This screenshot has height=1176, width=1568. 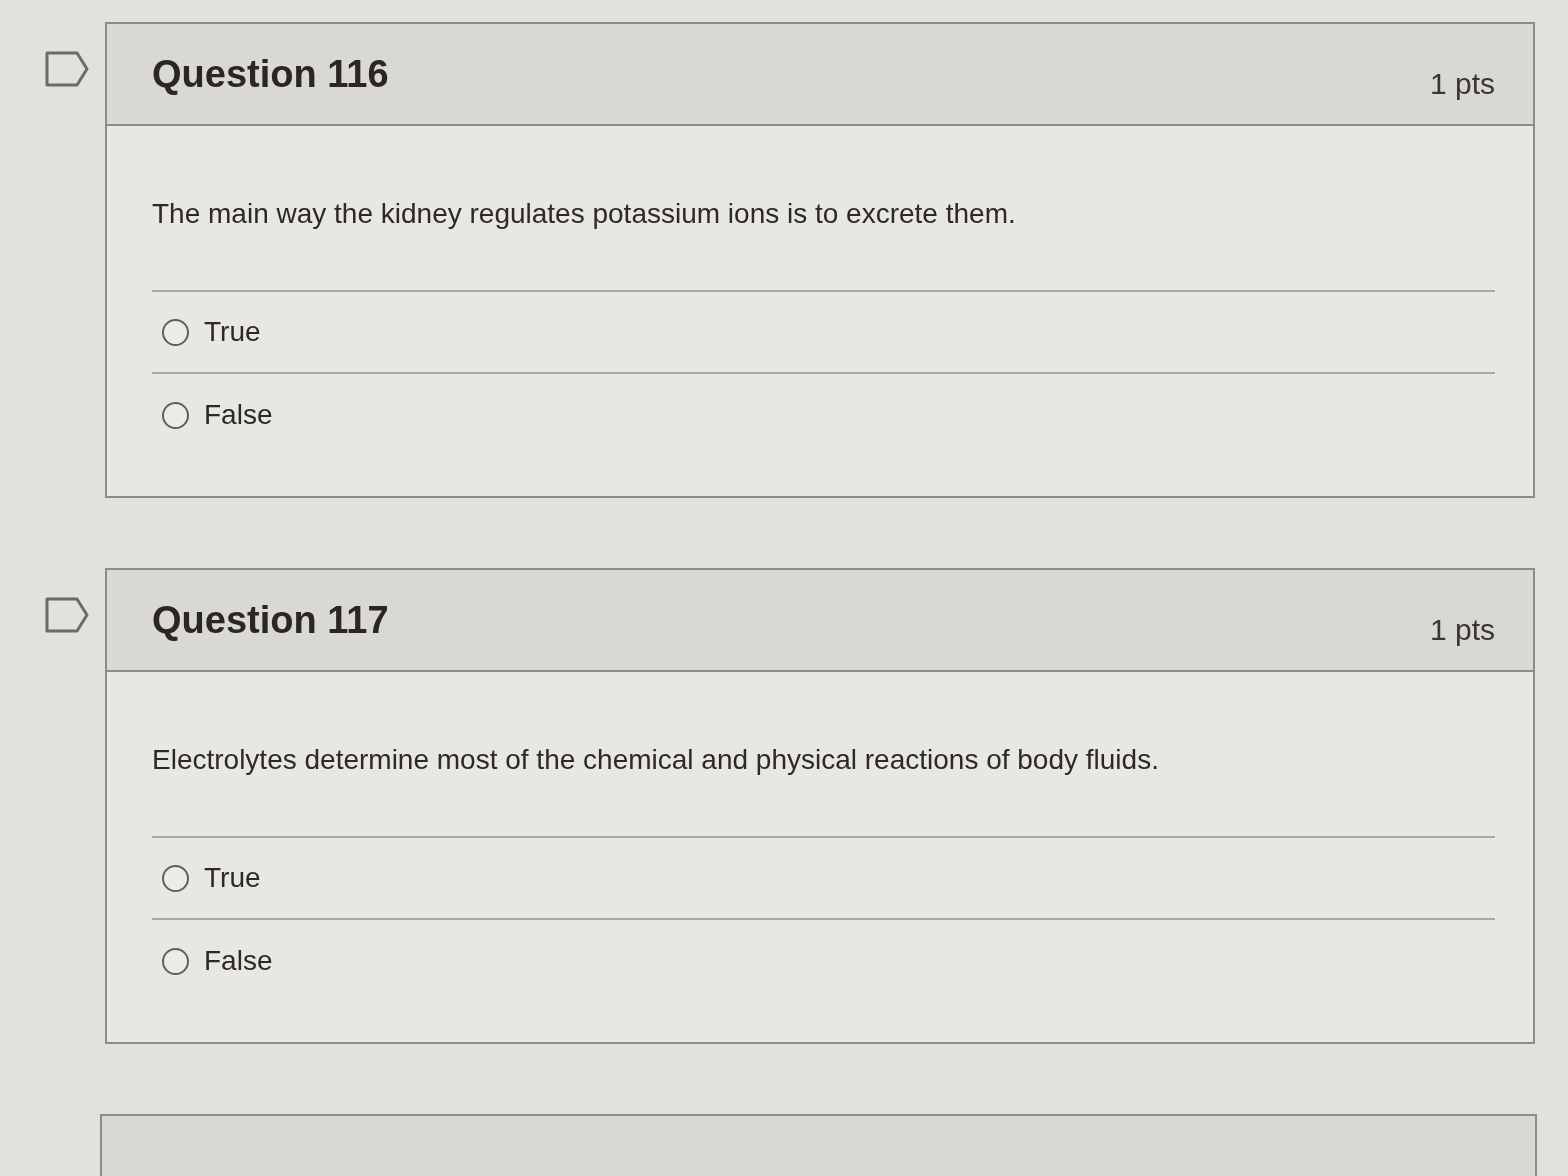 I want to click on question-text: Electrolytes determine most of the chemical and physical reactions of body fluids., so click(x=655, y=760).